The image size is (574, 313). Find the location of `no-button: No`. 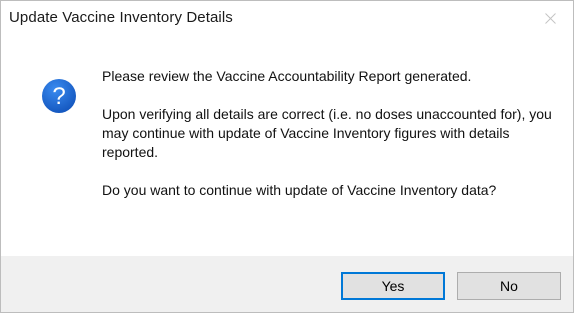

no-button: No is located at coordinates (509, 286).